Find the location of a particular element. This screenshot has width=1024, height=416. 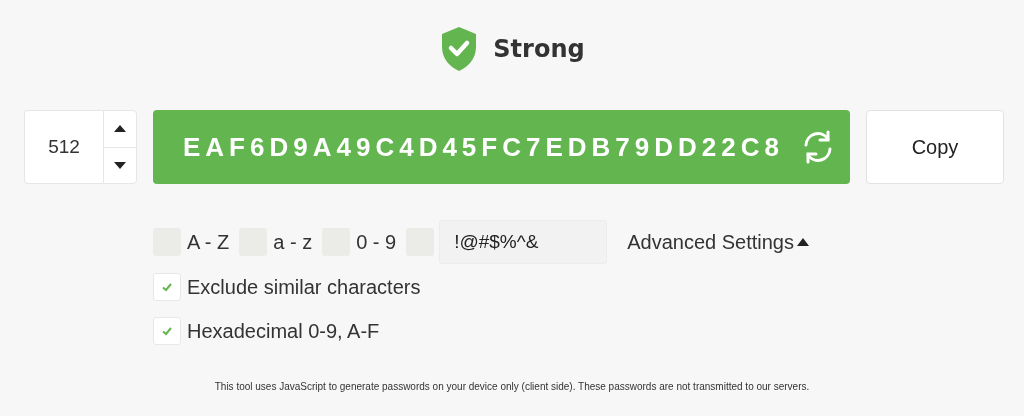

length-field: 512 is located at coordinates (63, 147).